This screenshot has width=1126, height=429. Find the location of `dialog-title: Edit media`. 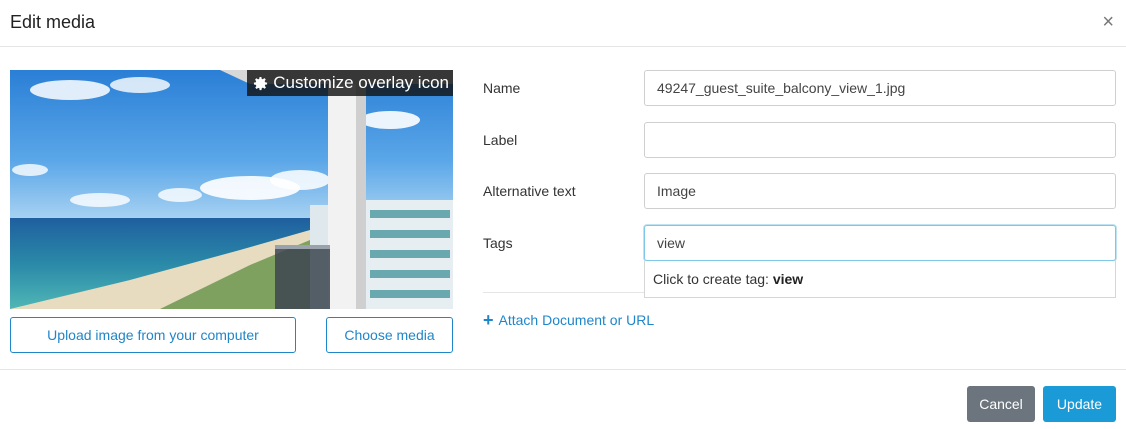

dialog-title: Edit media is located at coordinates (53, 22).